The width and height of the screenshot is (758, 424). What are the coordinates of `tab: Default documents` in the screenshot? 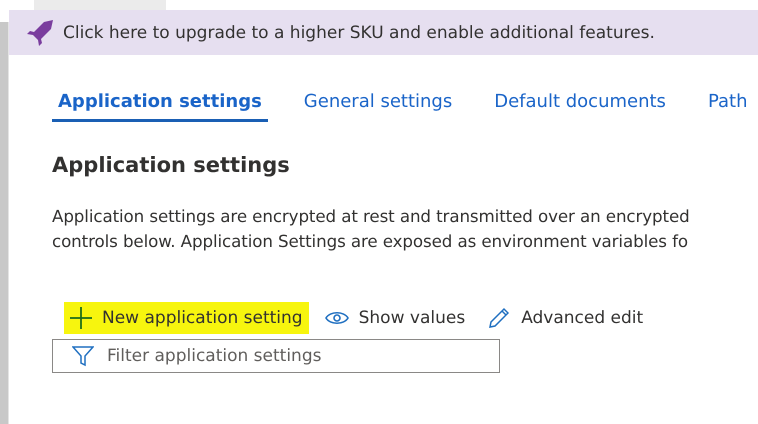 It's located at (580, 100).